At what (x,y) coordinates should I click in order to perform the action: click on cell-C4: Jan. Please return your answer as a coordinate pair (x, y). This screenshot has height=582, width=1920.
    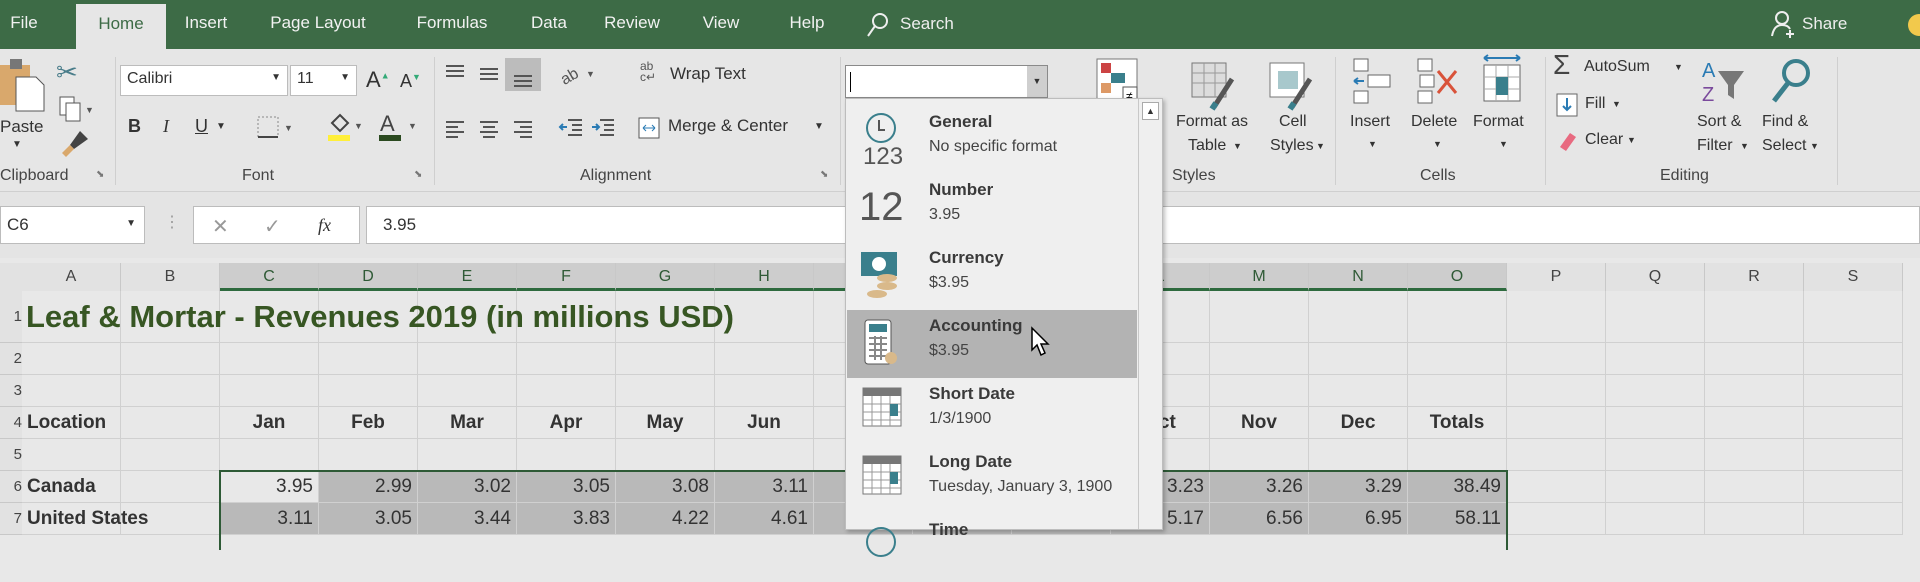
    Looking at the image, I should click on (269, 423).